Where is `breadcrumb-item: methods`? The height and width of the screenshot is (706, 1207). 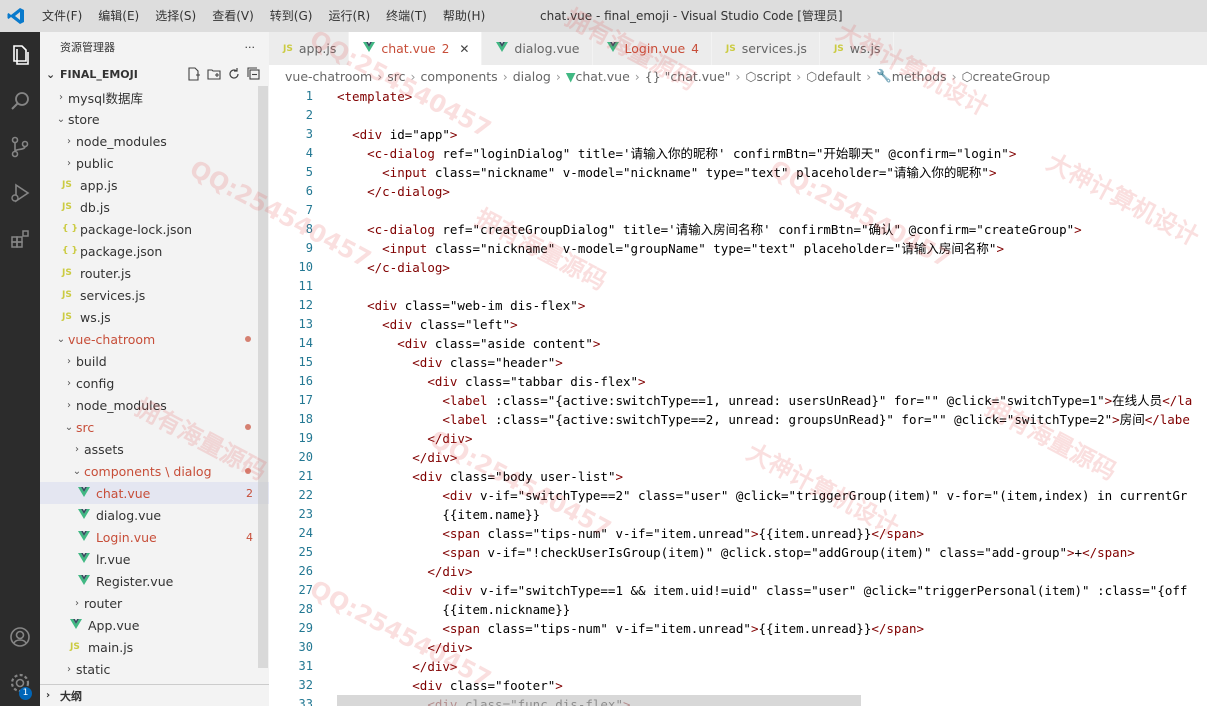
breadcrumb-item: methods is located at coordinates (919, 76).